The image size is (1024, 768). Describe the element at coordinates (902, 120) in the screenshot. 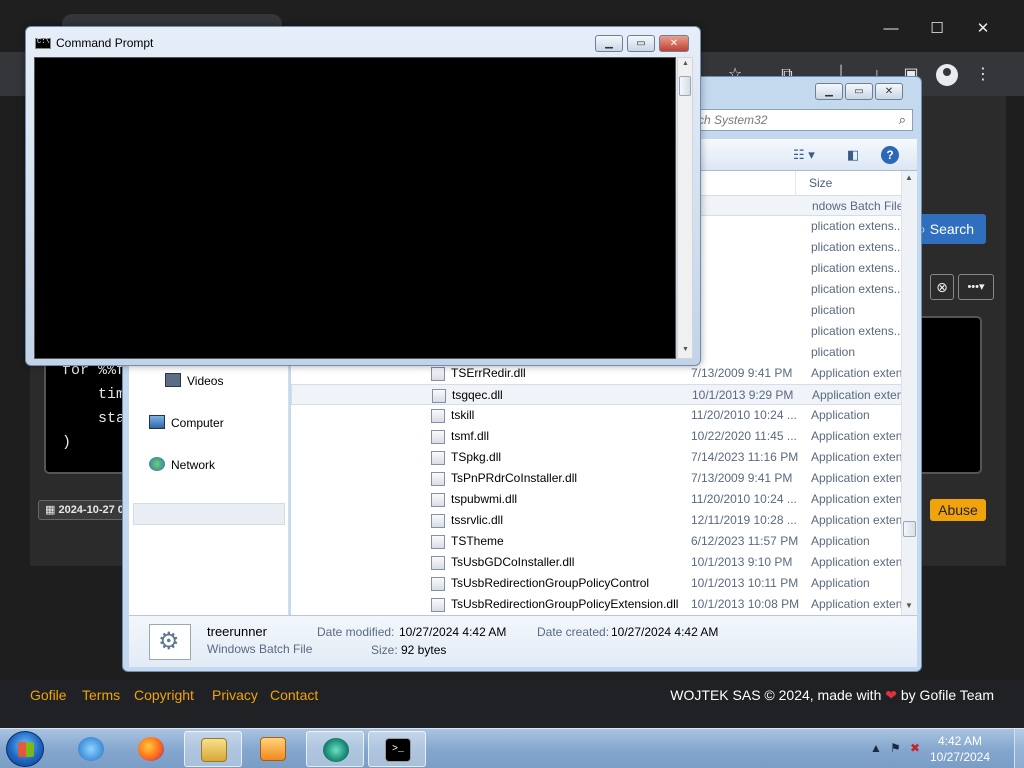

I see `magnifier-icon: ⌕` at that location.